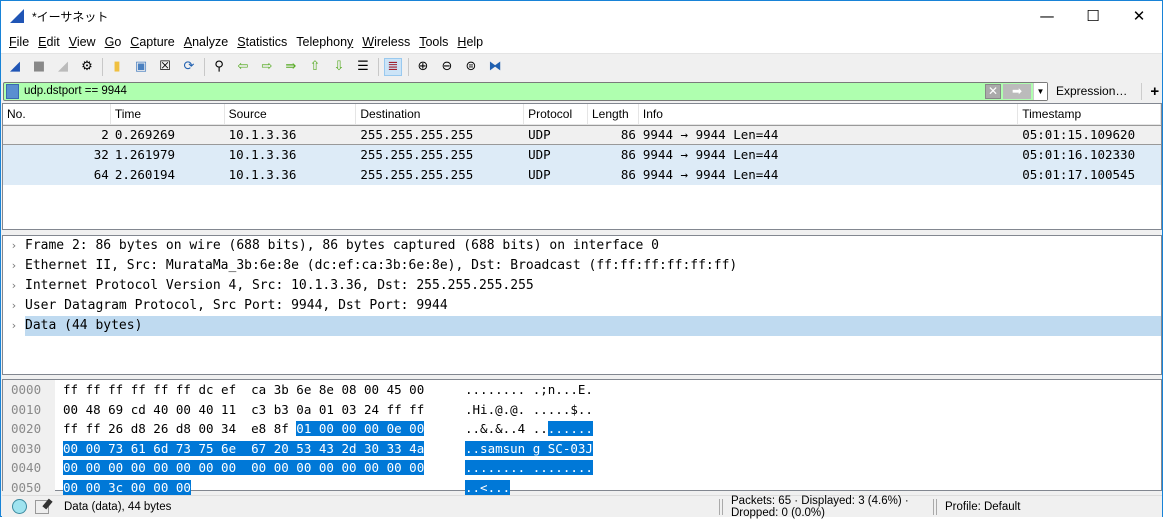  Describe the element at coordinates (267, 67) in the screenshot. I see `arrow-right-icon: ⇨` at that location.